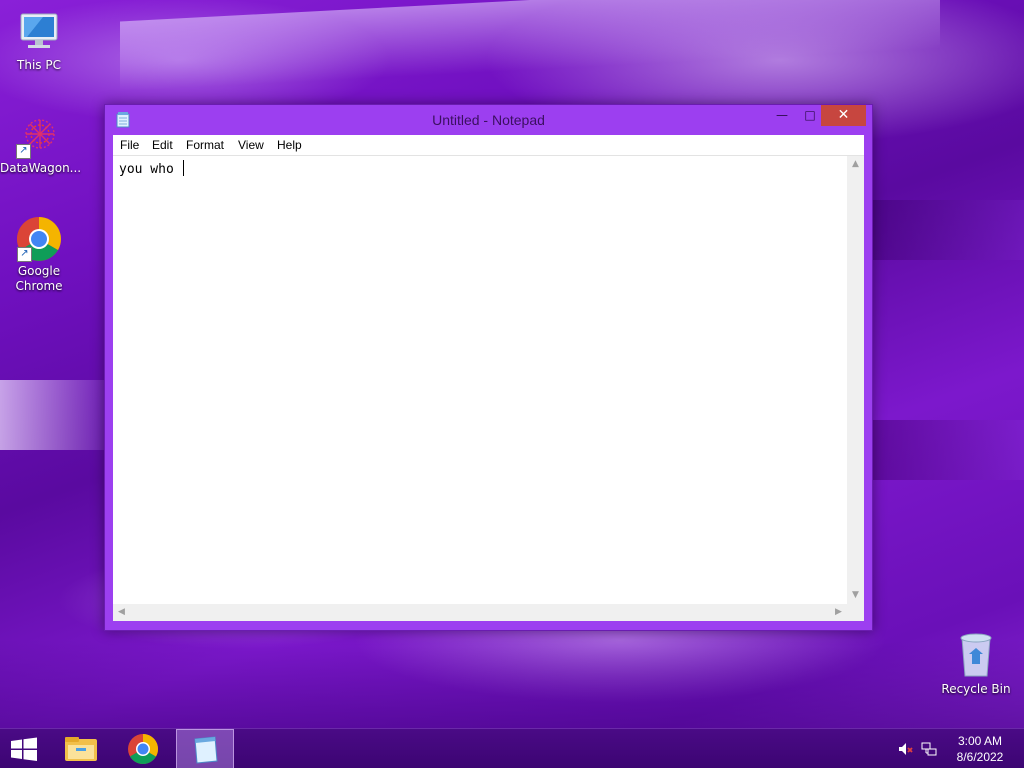  Describe the element at coordinates (39, 278) in the screenshot. I see `desktop-icon-label: Google Chrome` at that location.